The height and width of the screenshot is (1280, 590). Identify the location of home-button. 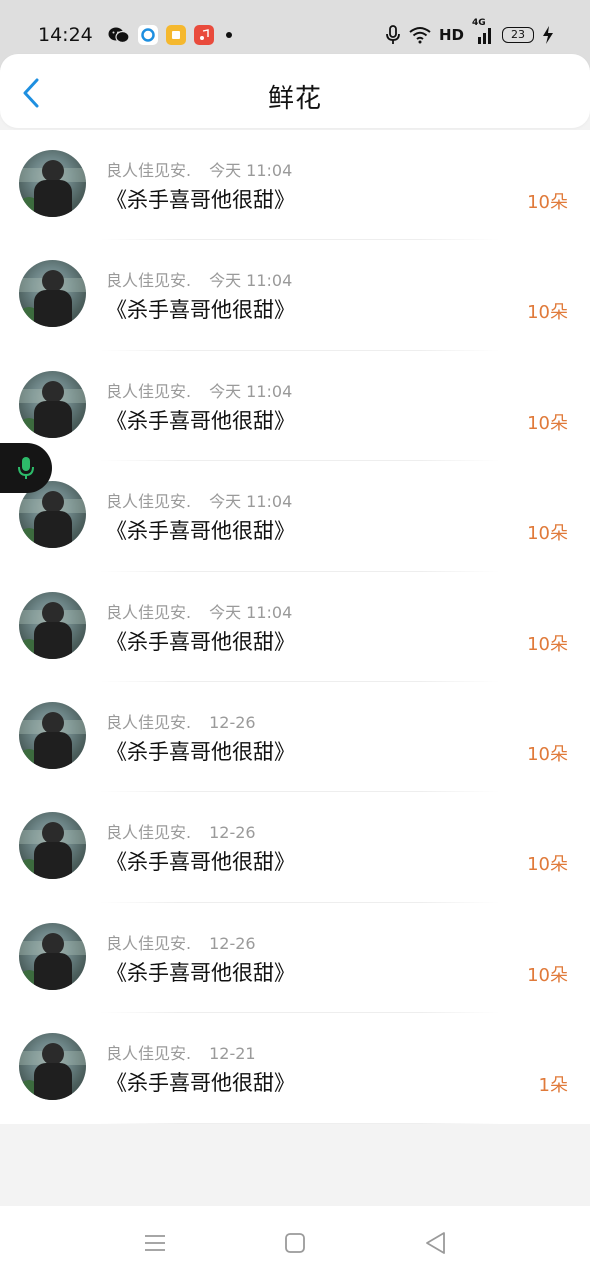
(295, 1243).